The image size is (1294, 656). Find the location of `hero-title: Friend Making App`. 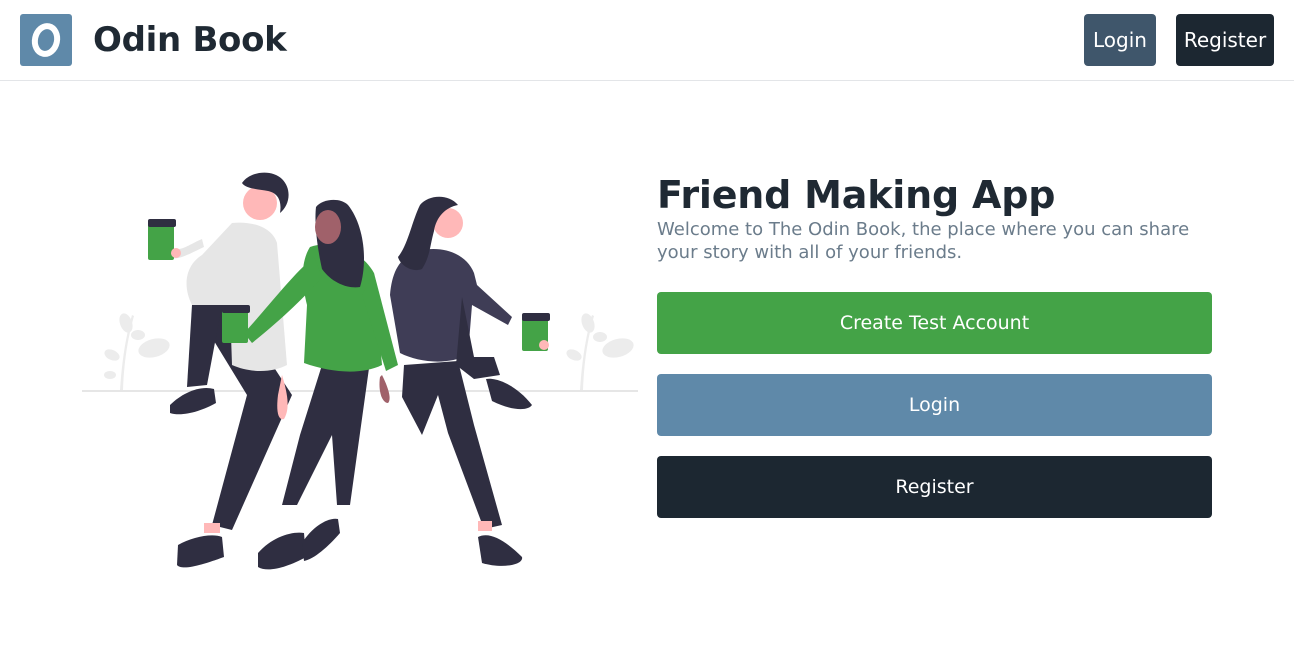

hero-title: Friend Making App is located at coordinates (856, 195).